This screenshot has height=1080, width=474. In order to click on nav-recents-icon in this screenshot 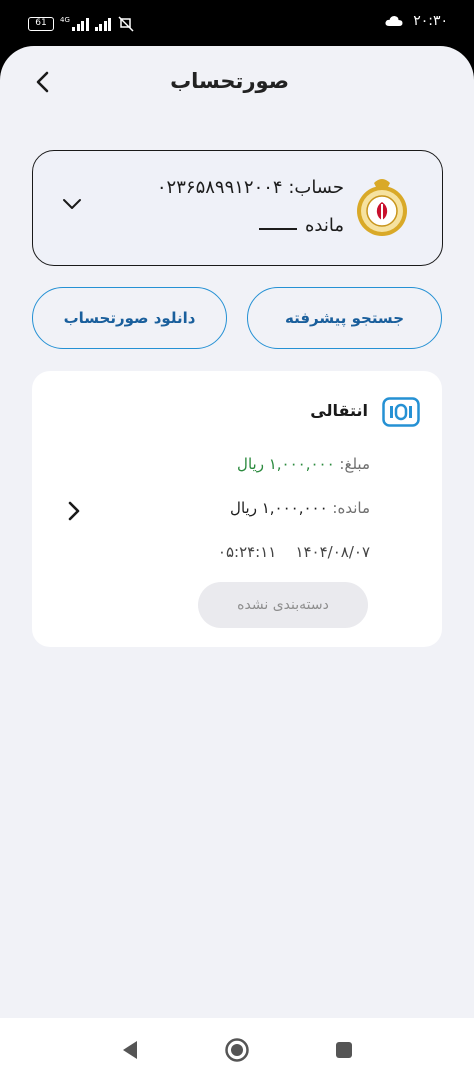, I will do `click(344, 1050)`.